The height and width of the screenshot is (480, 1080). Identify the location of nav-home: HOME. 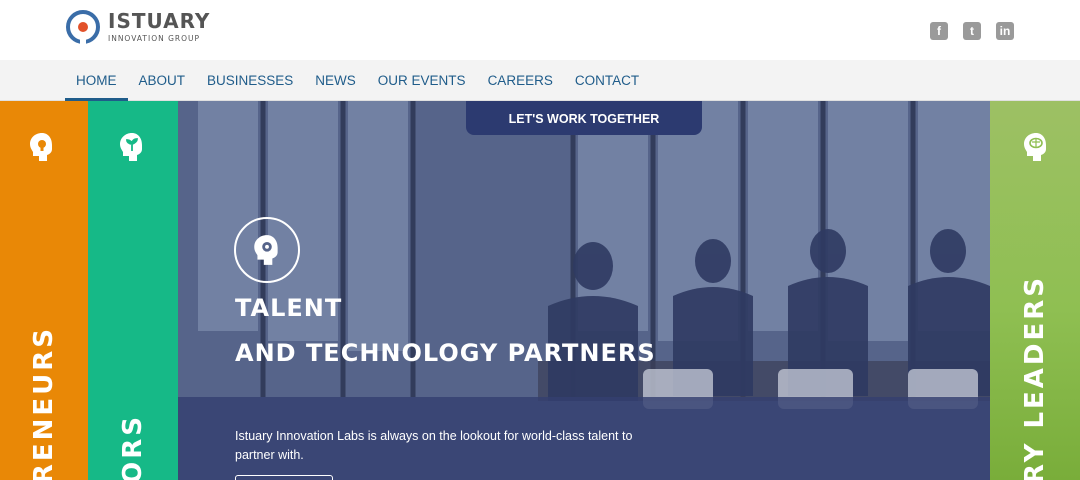
(96, 80).